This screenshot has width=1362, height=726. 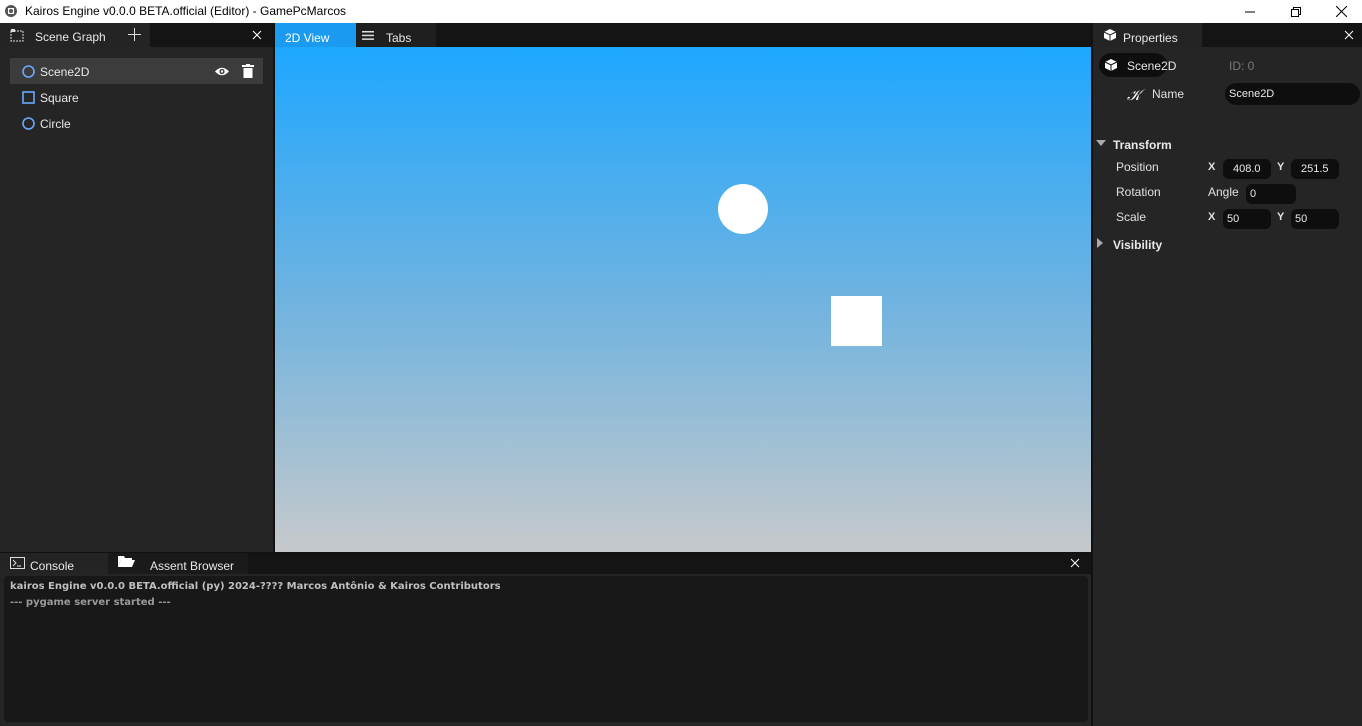 What do you see at coordinates (1212, 167) in the screenshot?
I see `position-x-axis: X` at bounding box center [1212, 167].